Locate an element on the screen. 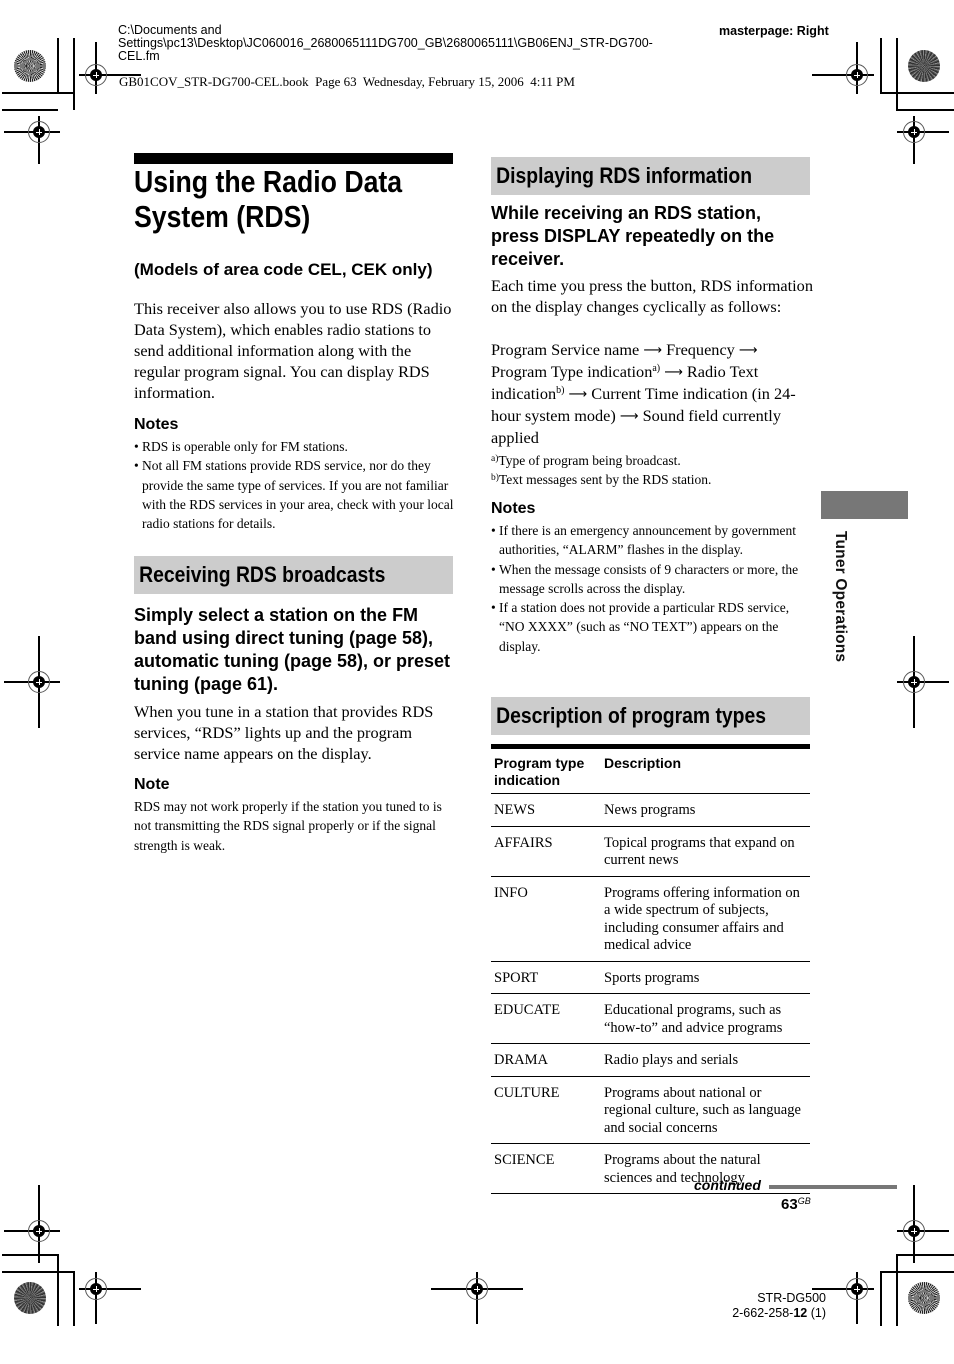  footnote-ref: a) is located at coordinates (656, 368).